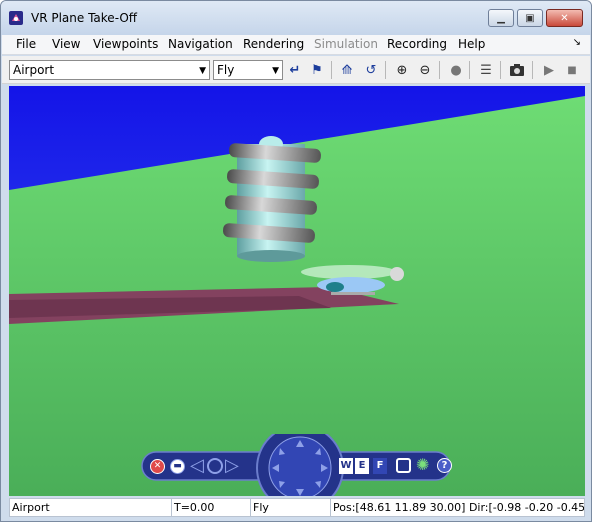 The height and width of the screenshot is (522, 592). I want to click on maximize-window-button: ▣, so click(530, 18).